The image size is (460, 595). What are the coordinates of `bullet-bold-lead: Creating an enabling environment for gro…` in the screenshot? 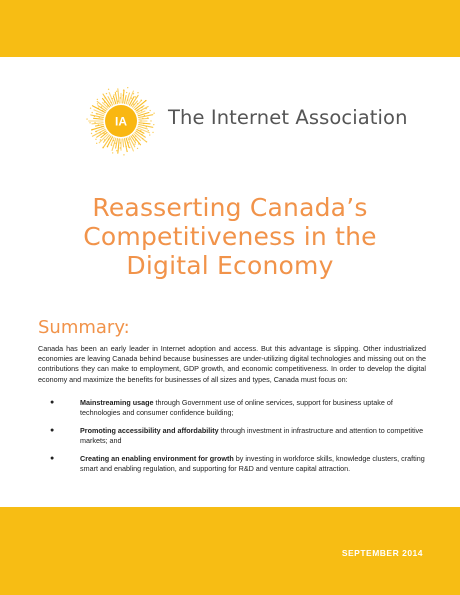 It's located at (157, 458).